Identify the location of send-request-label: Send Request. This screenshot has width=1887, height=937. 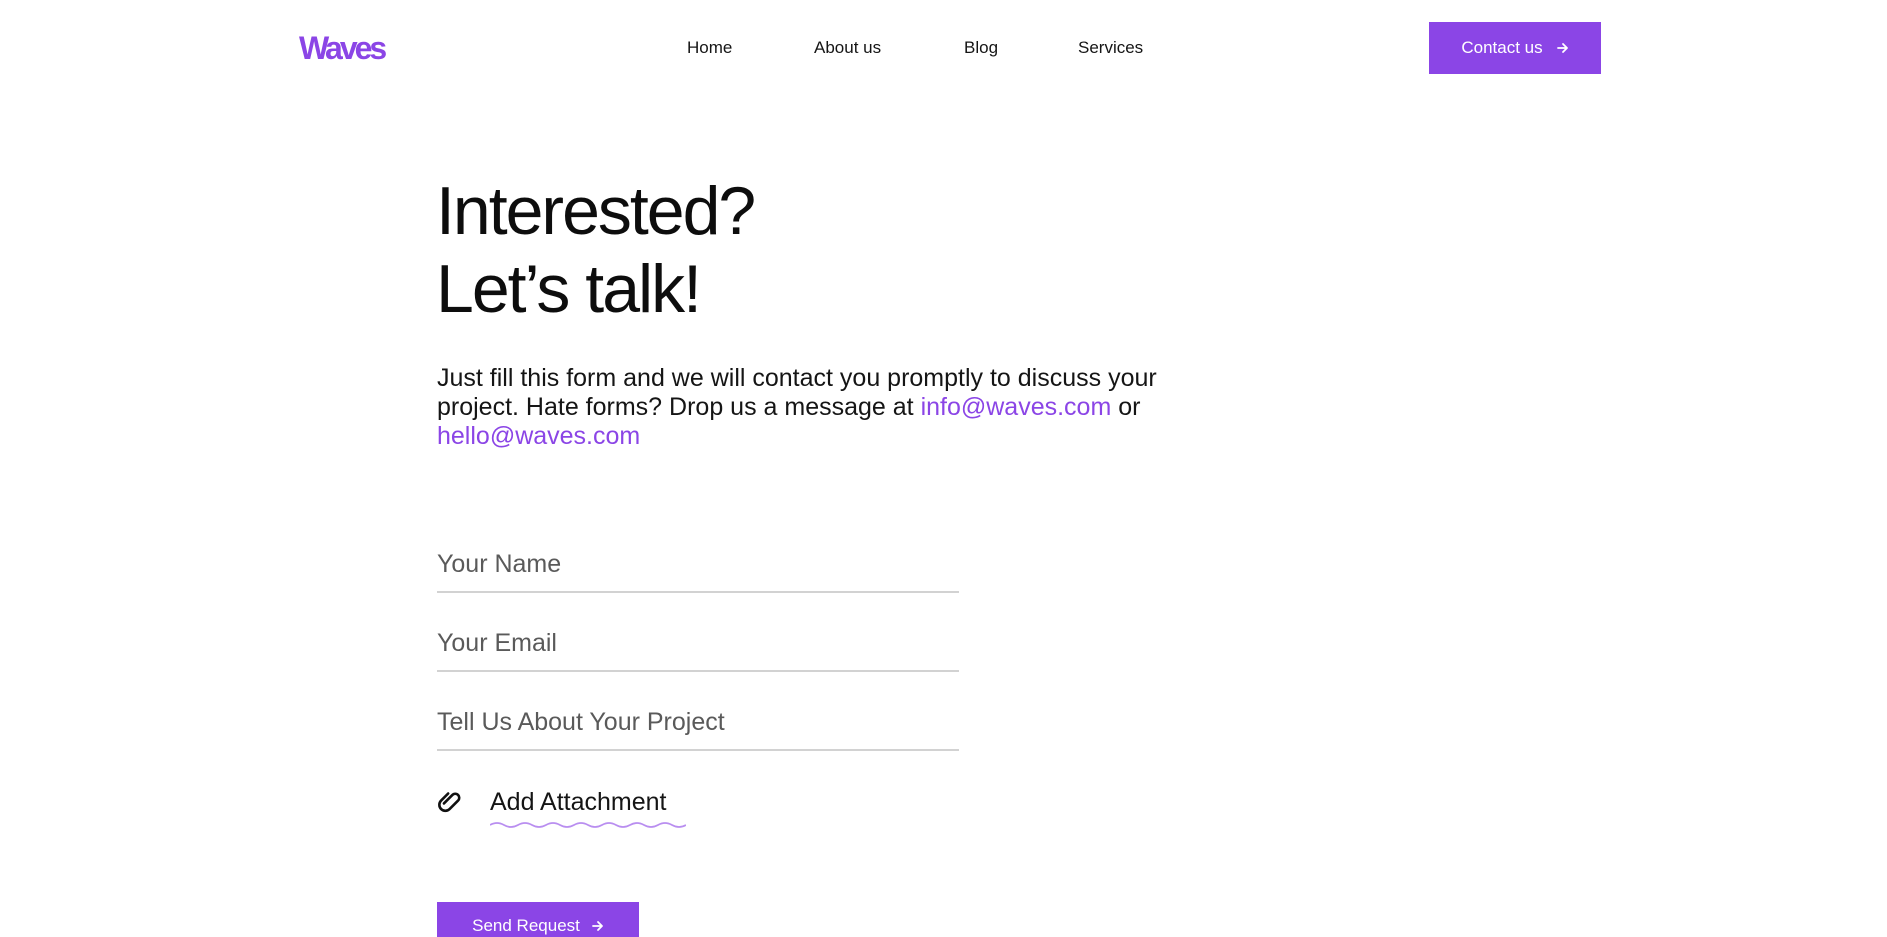
(526, 925).